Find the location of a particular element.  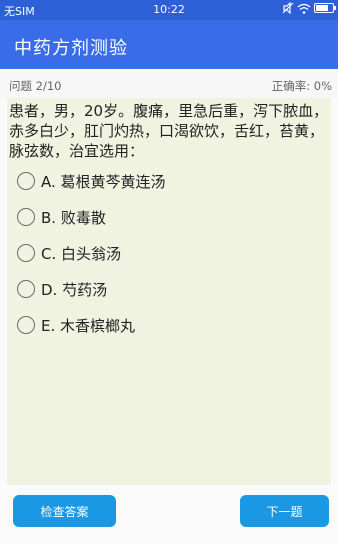

progress-row: 问题 2/10 正确率: 0% is located at coordinates (169, 85).